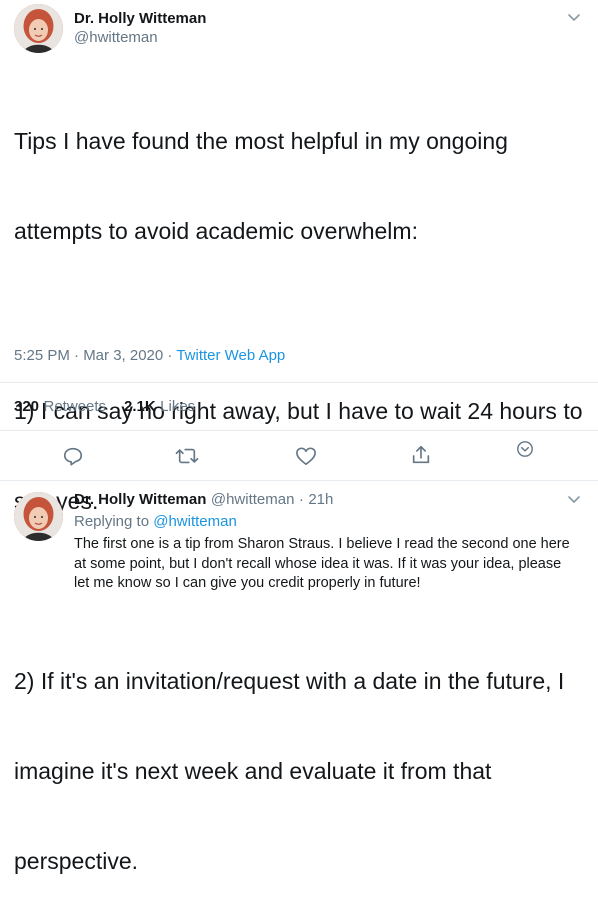  Describe the element at coordinates (114, 521) in the screenshot. I see `replying-to-label: Replying to` at that location.